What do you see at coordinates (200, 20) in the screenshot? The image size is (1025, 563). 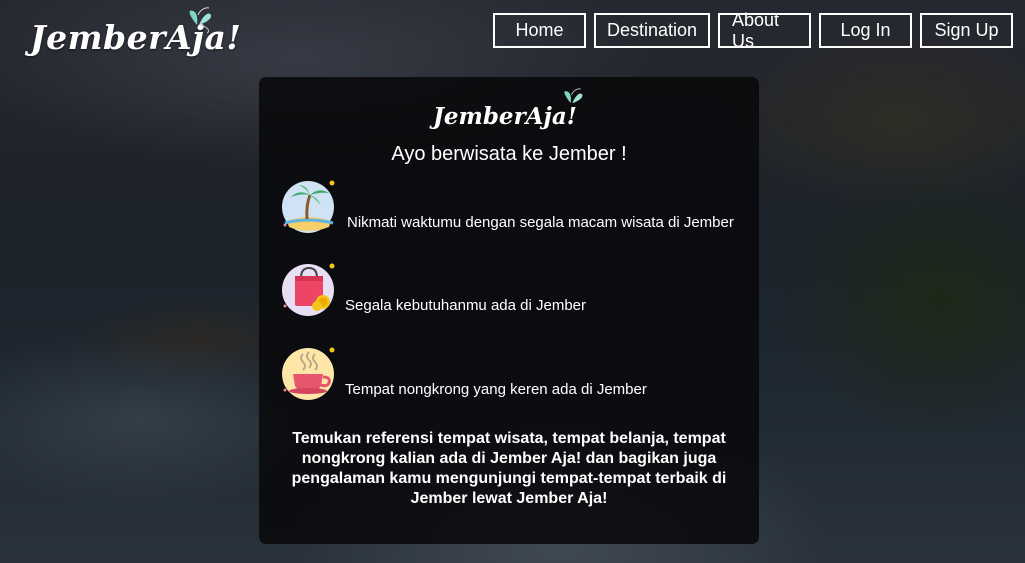 I see `butterfly-icon` at bounding box center [200, 20].